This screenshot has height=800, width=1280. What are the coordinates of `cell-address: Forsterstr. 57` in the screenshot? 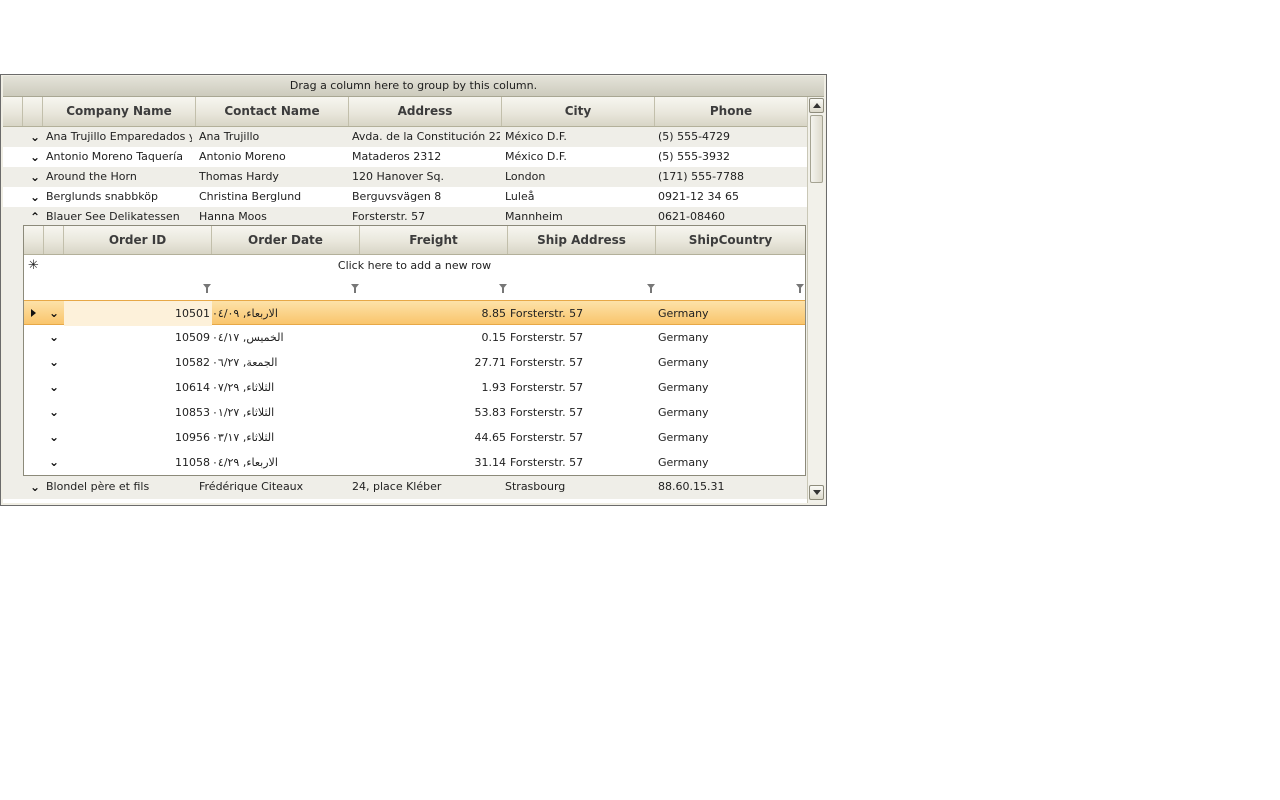 It's located at (389, 216).